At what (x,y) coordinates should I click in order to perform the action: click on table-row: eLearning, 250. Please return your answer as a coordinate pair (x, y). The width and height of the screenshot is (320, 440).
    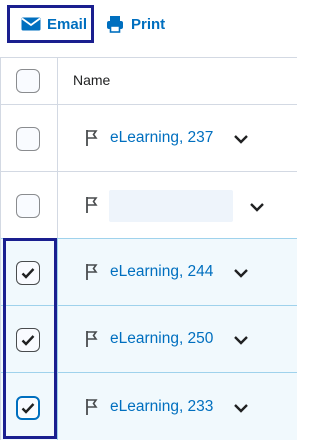
    Looking at the image, I should click on (149, 338).